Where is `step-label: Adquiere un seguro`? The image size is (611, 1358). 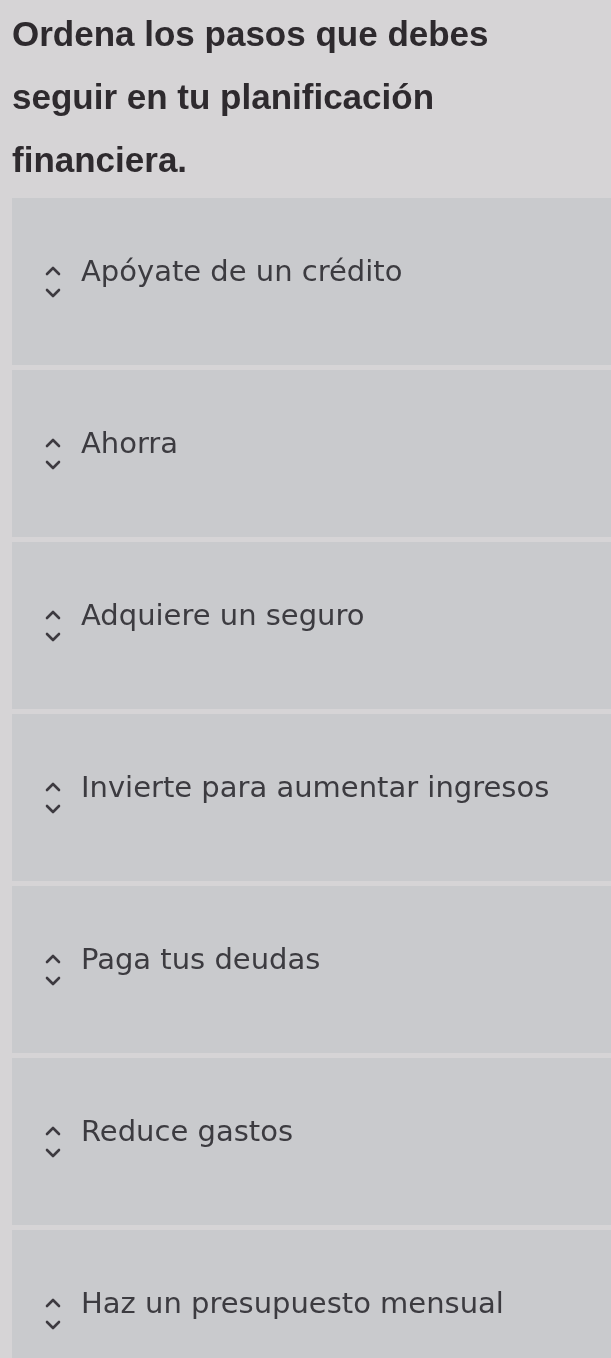
step-label: Adquiere un seguro is located at coordinates (223, 615).